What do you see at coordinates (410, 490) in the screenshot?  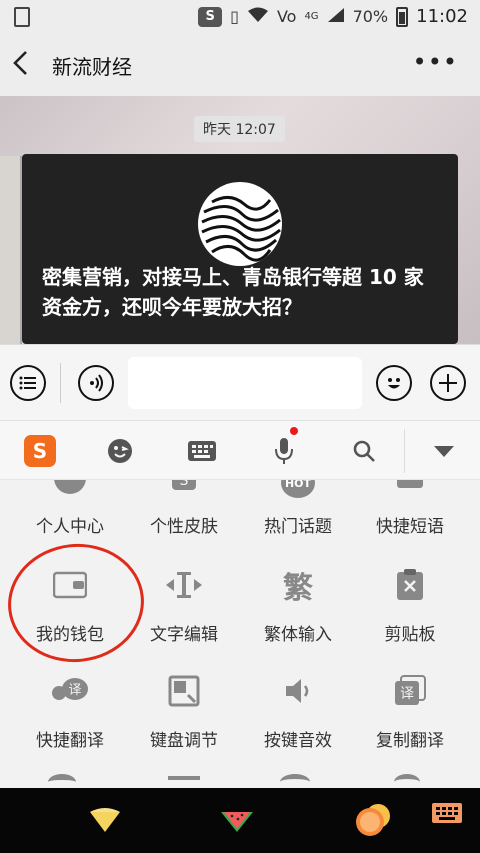 I see `phrase-icon` at bounding box center [410, 490].